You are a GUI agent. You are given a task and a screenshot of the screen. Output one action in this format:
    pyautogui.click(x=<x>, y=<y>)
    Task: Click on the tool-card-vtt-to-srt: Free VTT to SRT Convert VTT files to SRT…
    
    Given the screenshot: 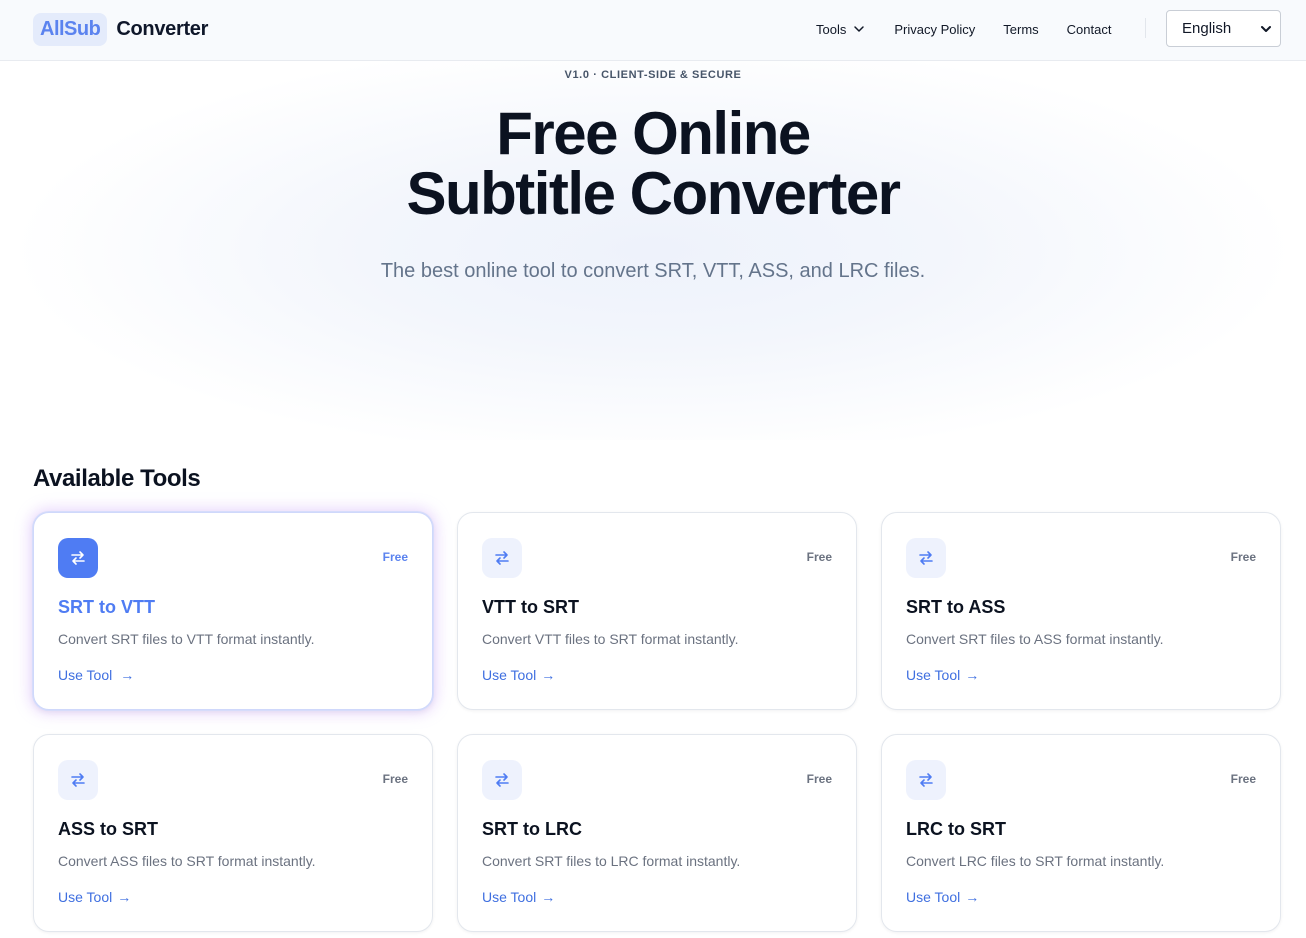 What is the action you would take?
    pyautogui.click(x=657, y=611)
    